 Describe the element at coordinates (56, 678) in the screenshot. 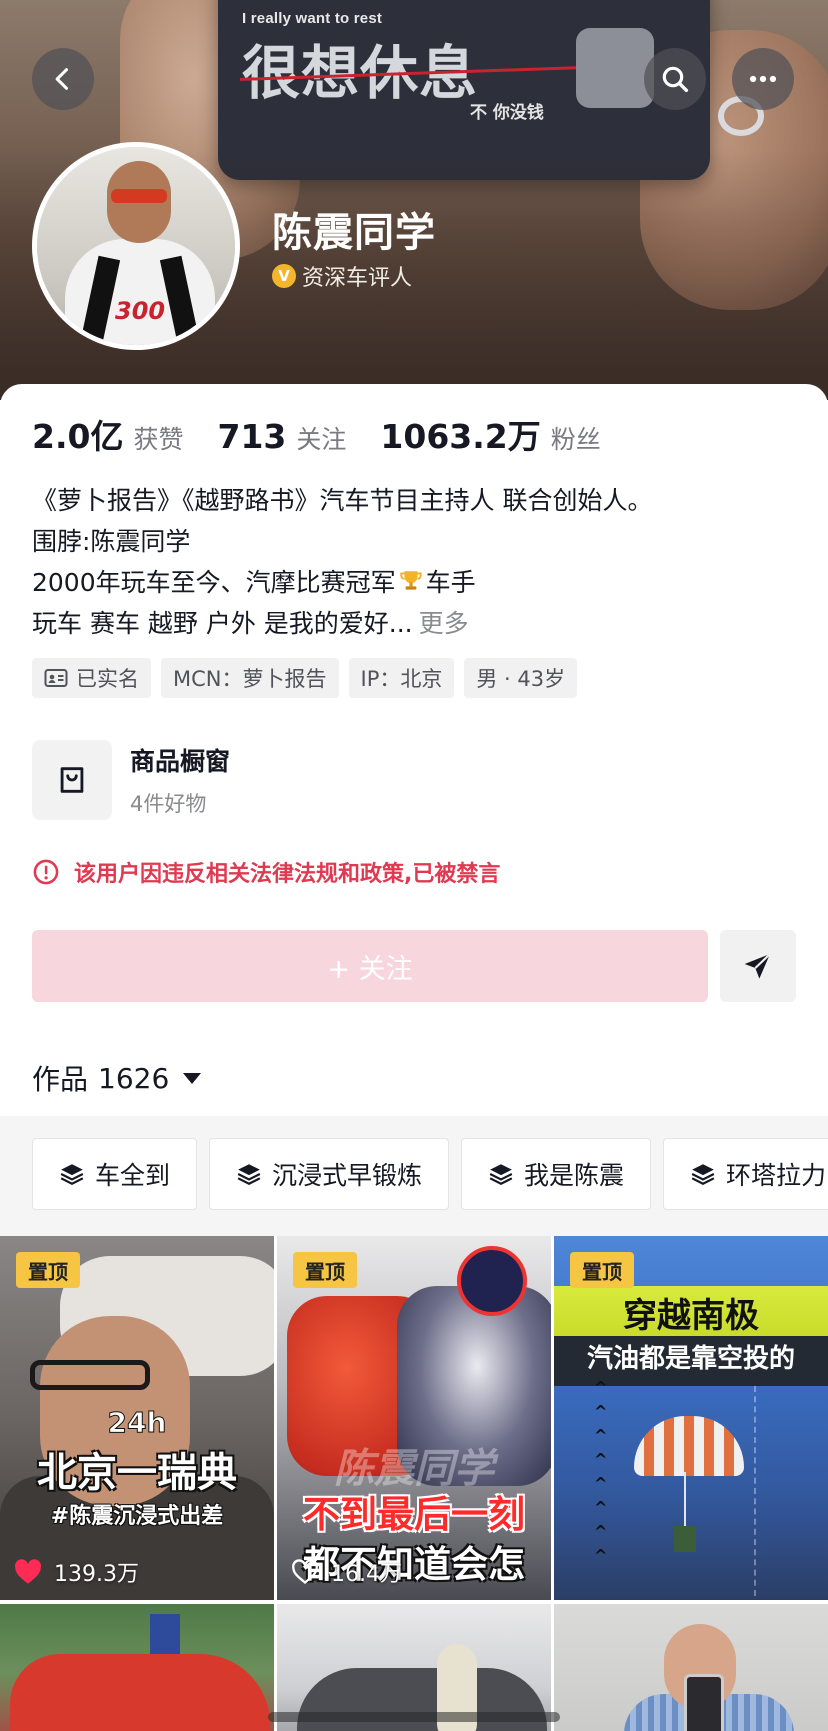

I see `id-card-icon` at that location.